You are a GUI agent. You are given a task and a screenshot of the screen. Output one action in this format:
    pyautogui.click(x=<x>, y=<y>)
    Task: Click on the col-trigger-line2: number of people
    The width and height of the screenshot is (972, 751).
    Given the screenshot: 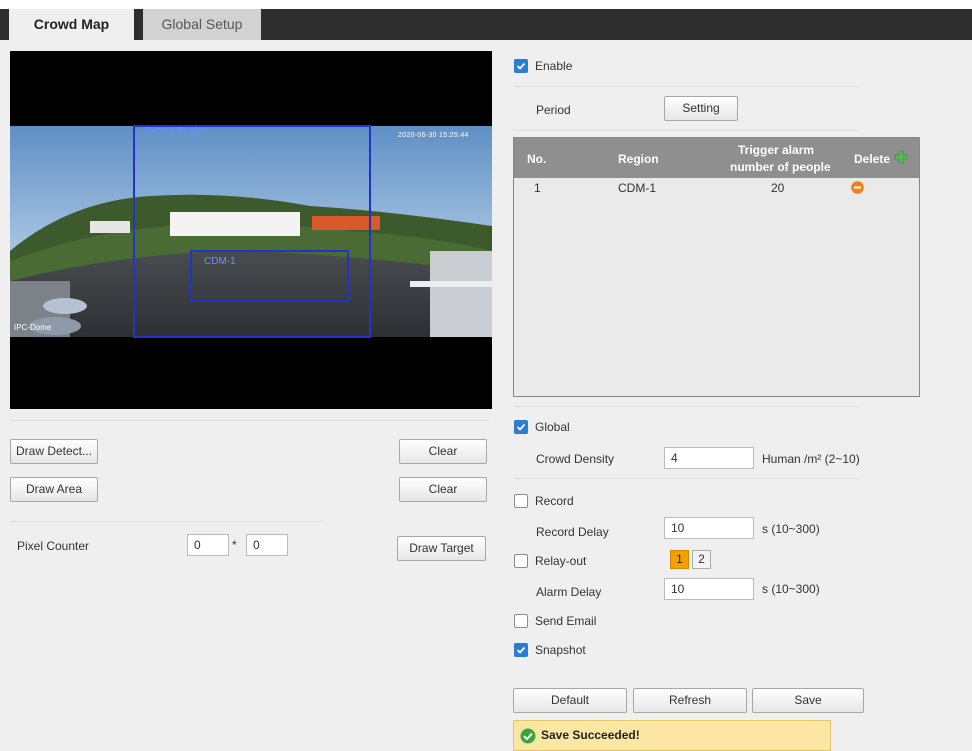 What is the action you would take?
    pyautogui.click(x=780, y=167)
    